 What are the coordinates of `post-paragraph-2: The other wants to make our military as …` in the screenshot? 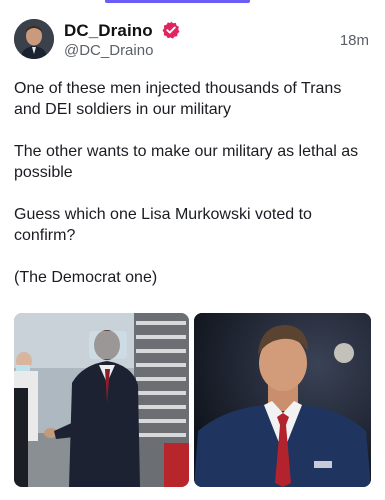 It's located at (186, 162).